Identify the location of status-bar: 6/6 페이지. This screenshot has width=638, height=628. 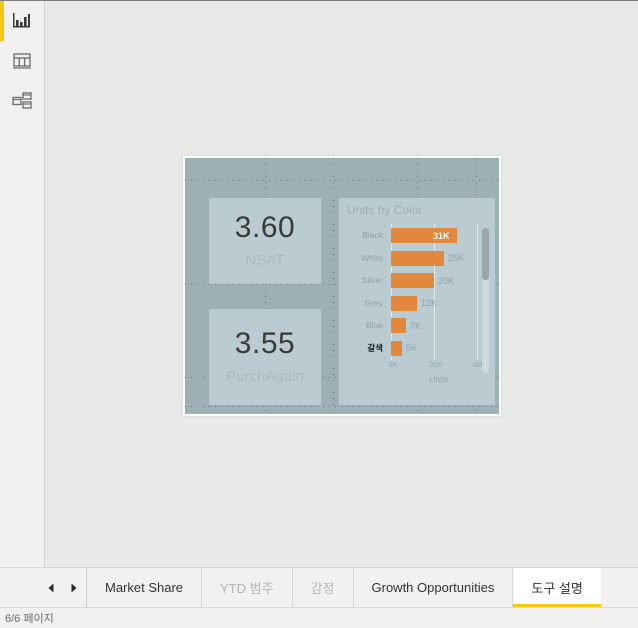
(319, 617).